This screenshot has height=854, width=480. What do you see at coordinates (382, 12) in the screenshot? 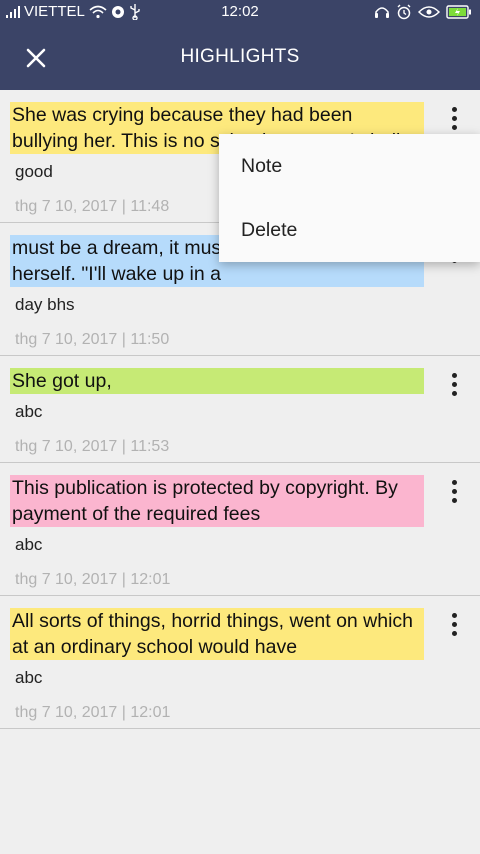
I see `headset-icon` at bounding box center [382, 12].